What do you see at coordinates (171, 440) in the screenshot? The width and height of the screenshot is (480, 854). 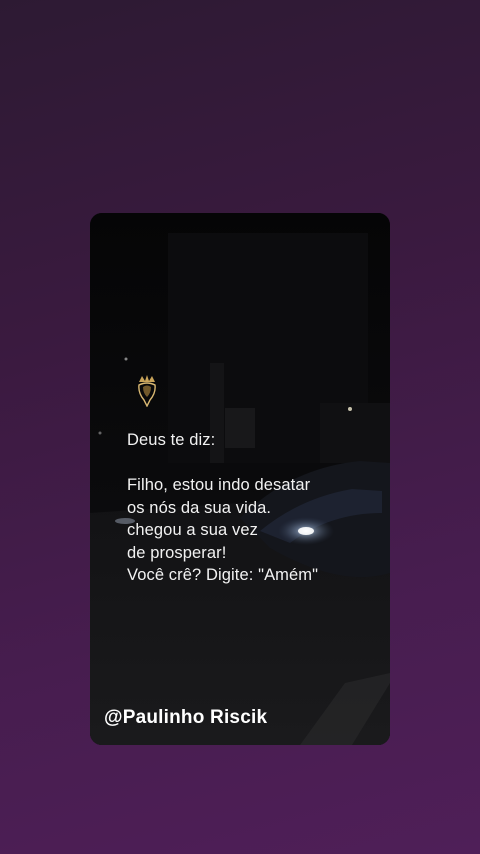 I see `message-line: Deus te diz:` at bounding box center [171, 440].